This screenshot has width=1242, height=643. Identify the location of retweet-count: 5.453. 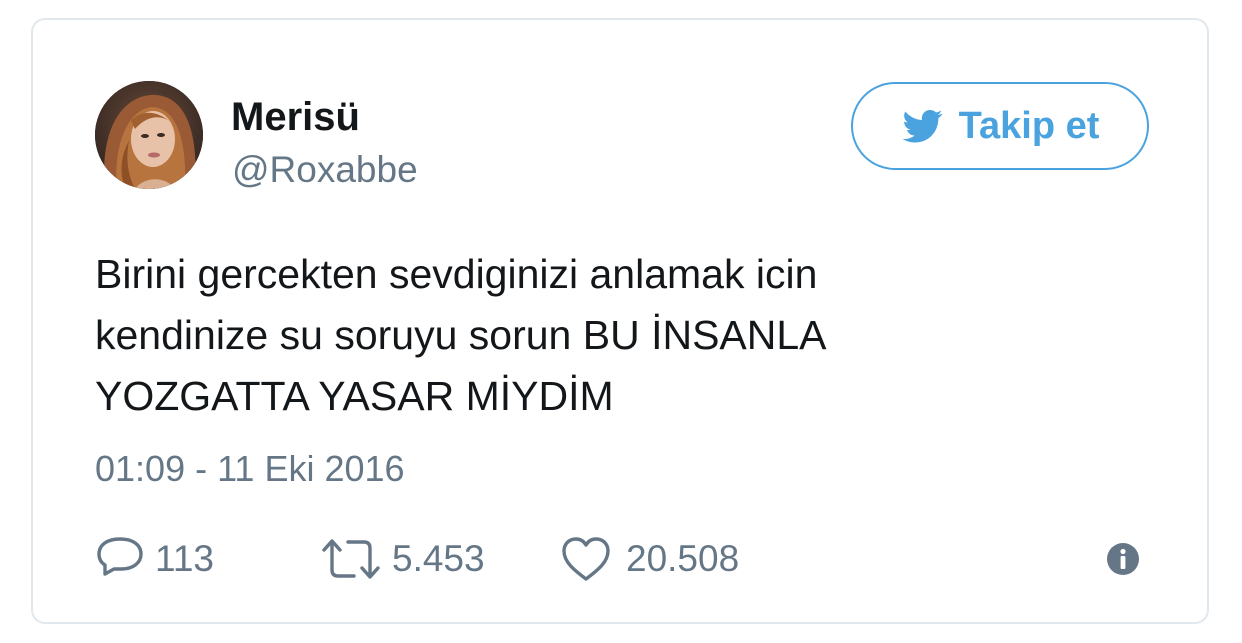
(438, 558).